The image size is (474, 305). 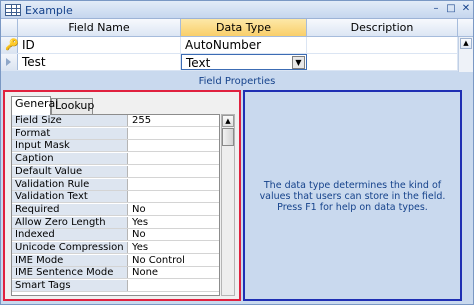 I want to click on property-label: Indexed, so click(x=70, y=235).